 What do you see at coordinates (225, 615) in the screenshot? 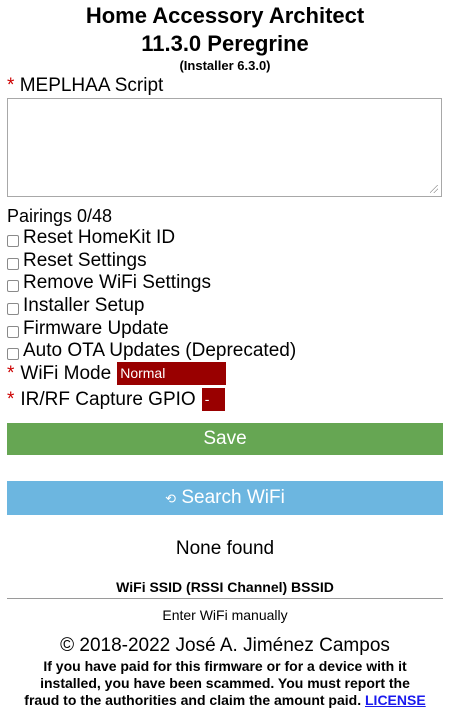
I see `enter-wifi-manually-link: Enter WiFi manually` at bounding box center [225, 615].